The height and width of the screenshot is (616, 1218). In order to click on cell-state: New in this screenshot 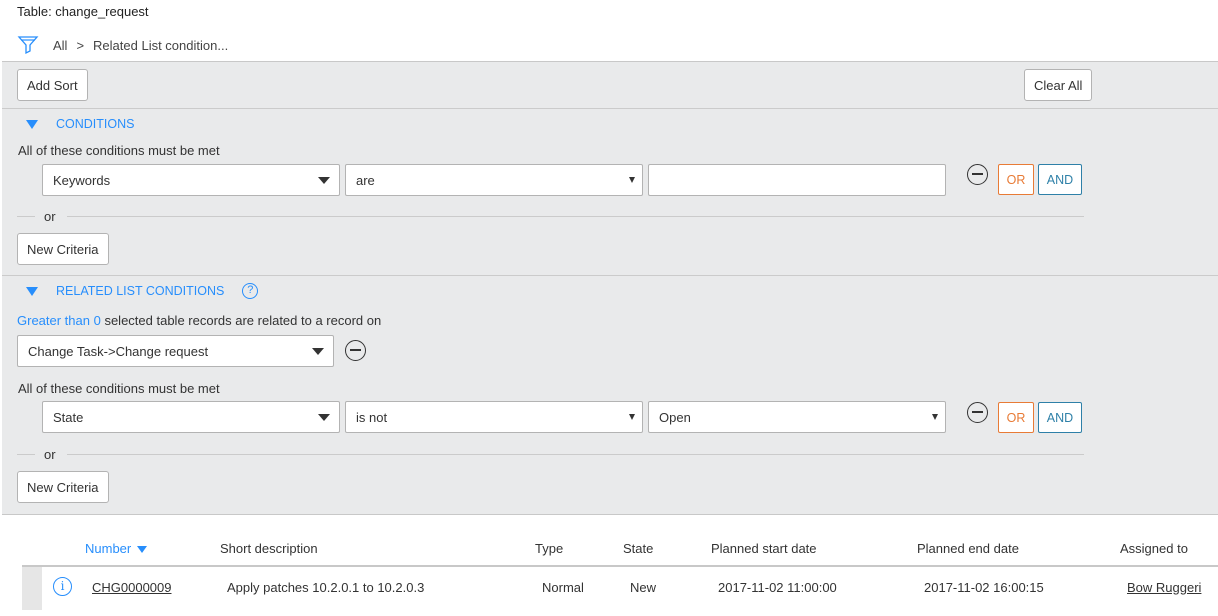, I will do `click(643, 587)`.